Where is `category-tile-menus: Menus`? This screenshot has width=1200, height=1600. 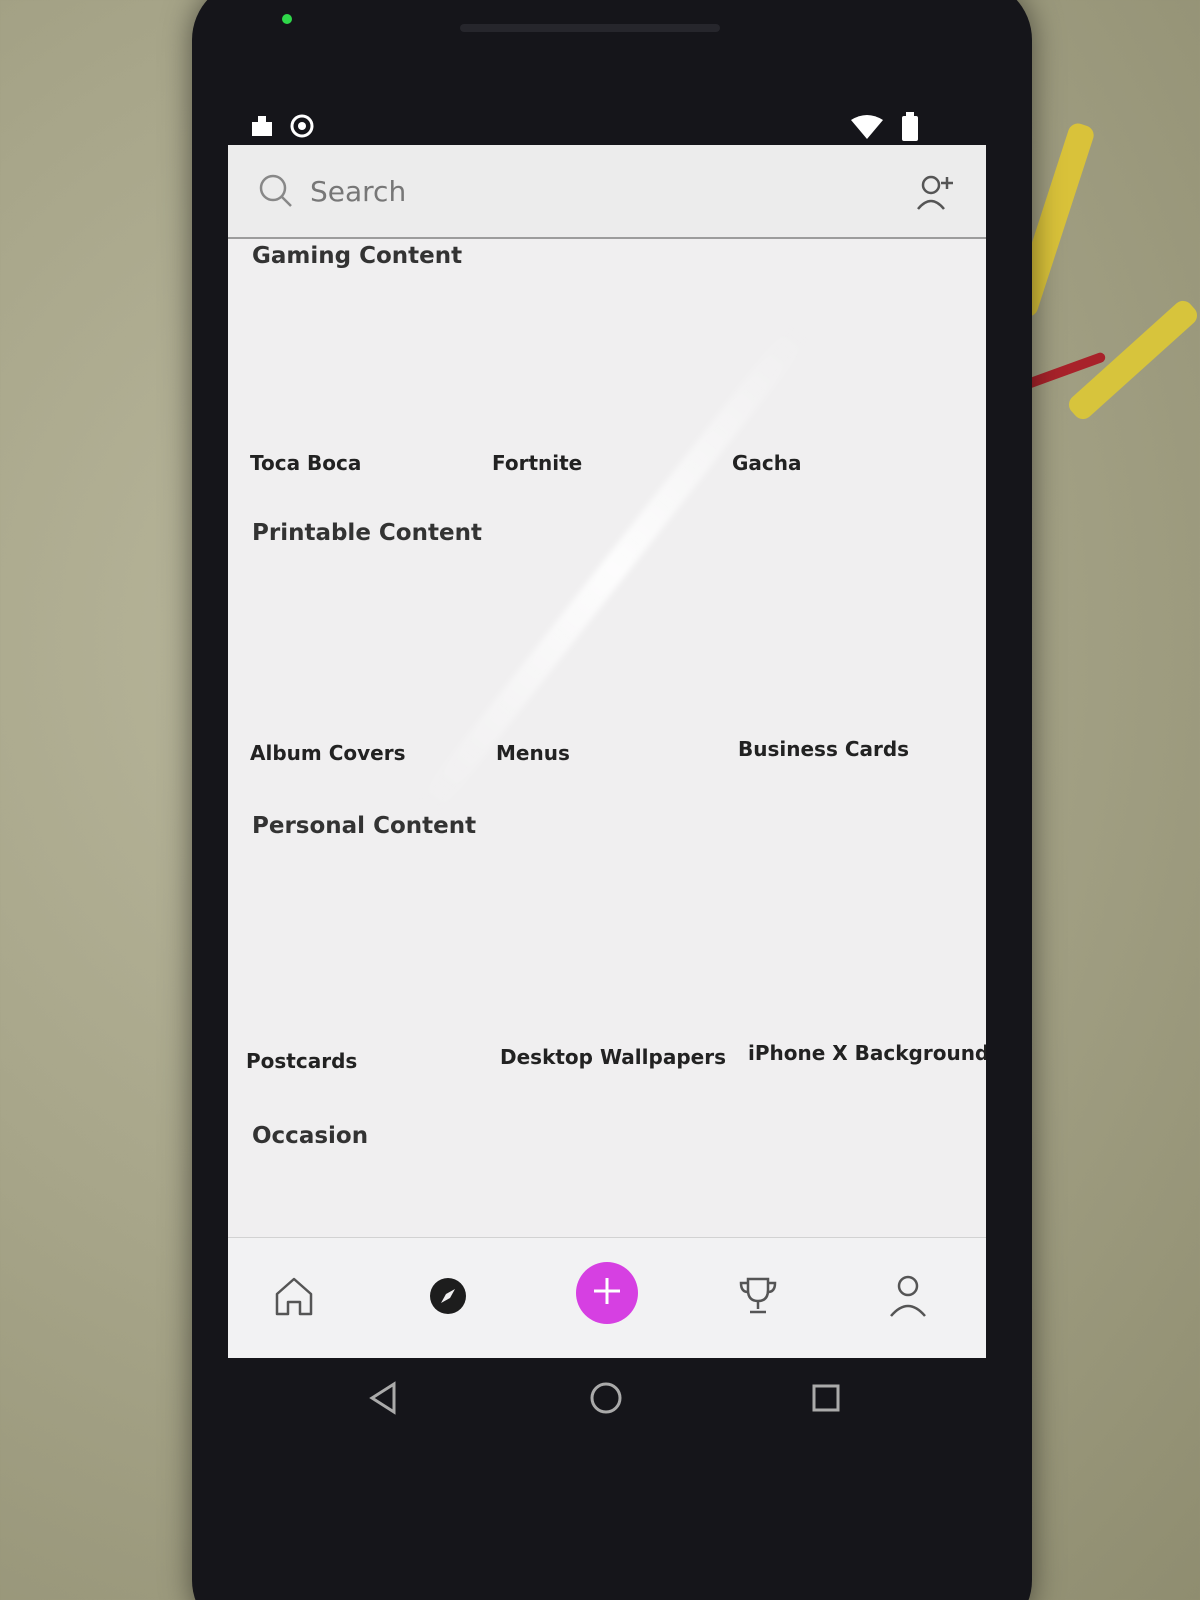 category-tile-menus: Menus is located at coordinates (611, 675).